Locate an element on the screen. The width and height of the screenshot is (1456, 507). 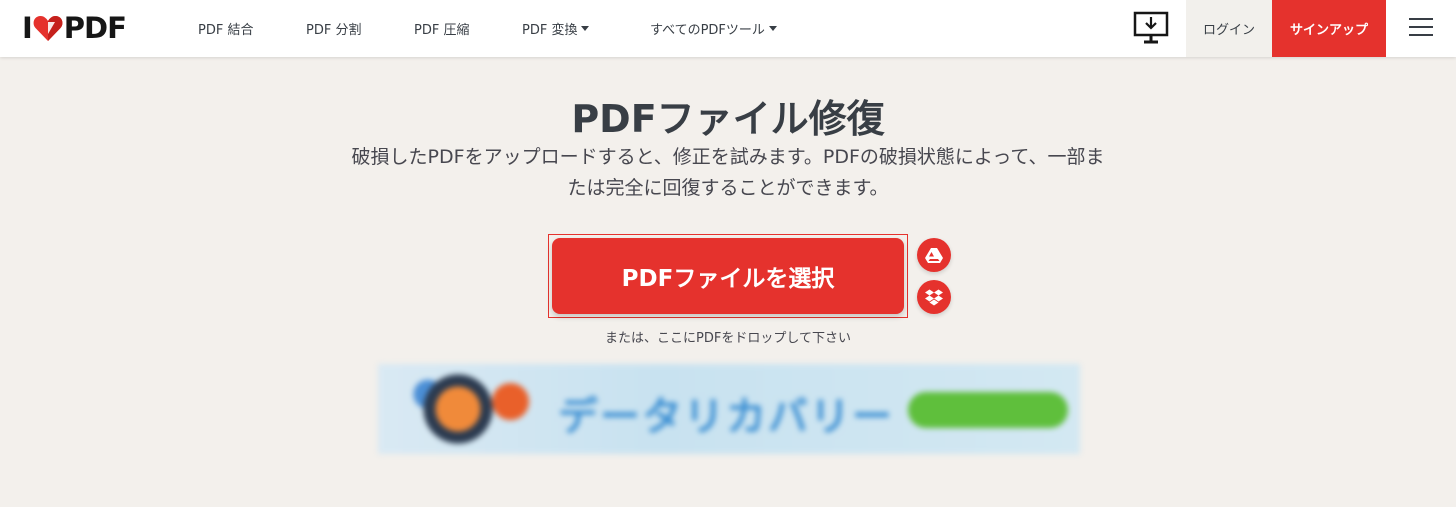
nav-compress-label: PDF 圧縮 is located at coordinates (442, 30).